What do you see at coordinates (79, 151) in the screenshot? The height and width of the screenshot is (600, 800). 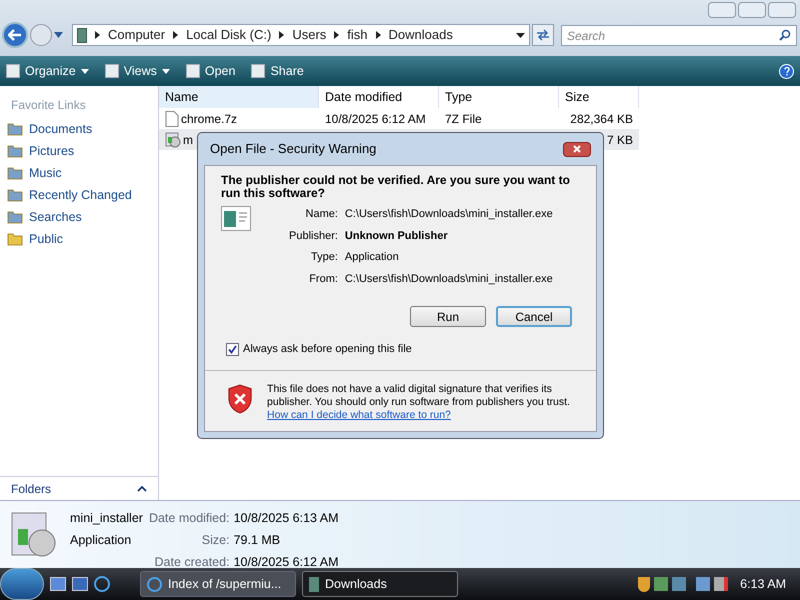 I see `sidebar-item: Pictures` at bounding box center [79, 151].